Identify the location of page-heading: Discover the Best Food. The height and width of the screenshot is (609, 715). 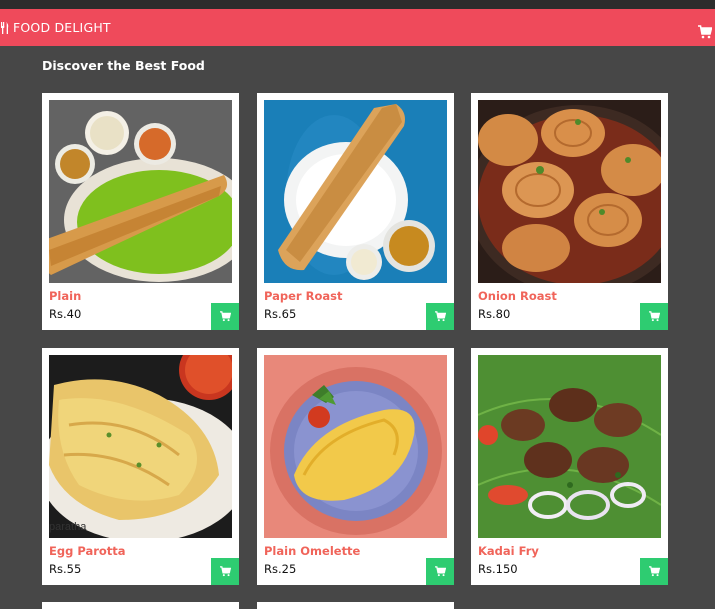
(123, 65).